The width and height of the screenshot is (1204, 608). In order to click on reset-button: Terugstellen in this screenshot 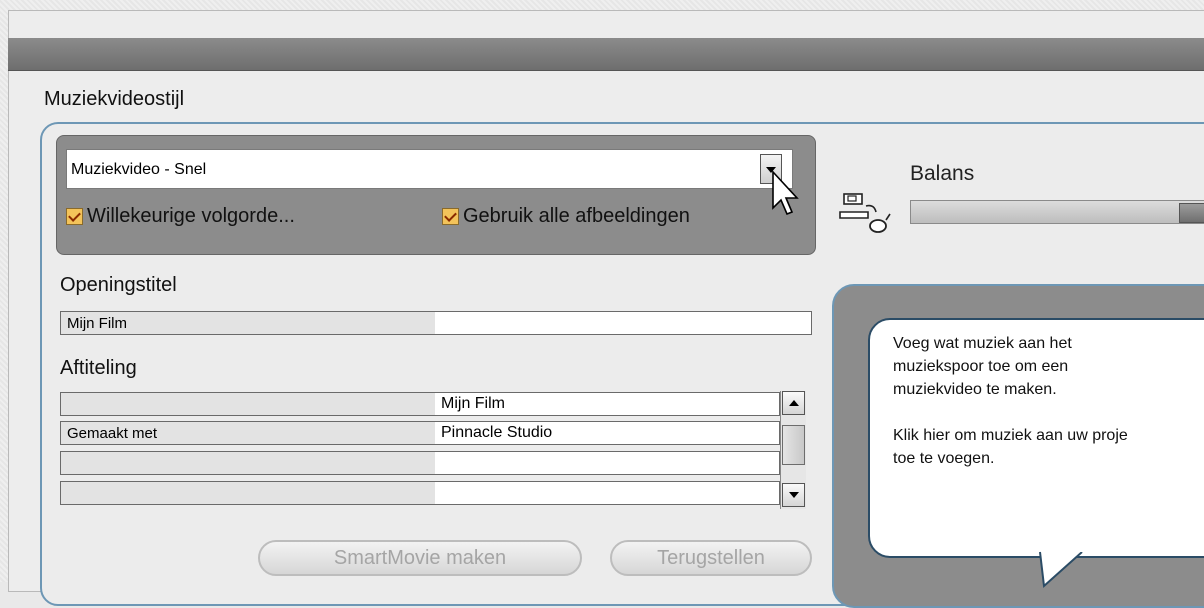, I will do `click(711, 558)`.